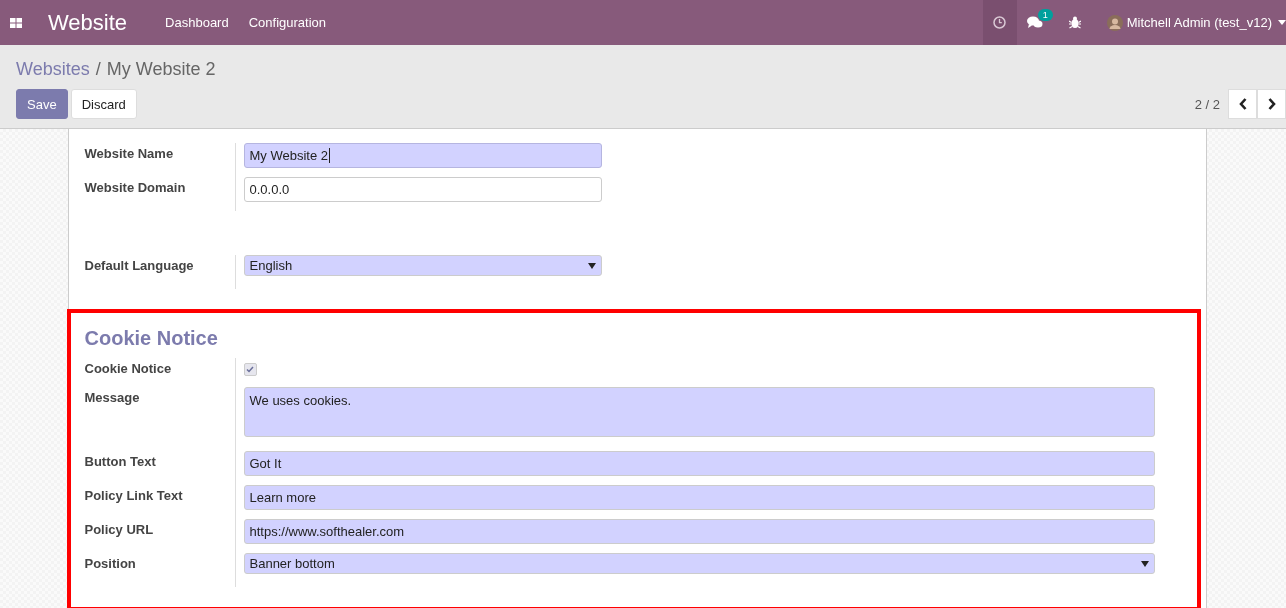  Describe the element at coordinates (1207, 104) in the screenshot. I see `pager-counter: 2 / 2` at that location.